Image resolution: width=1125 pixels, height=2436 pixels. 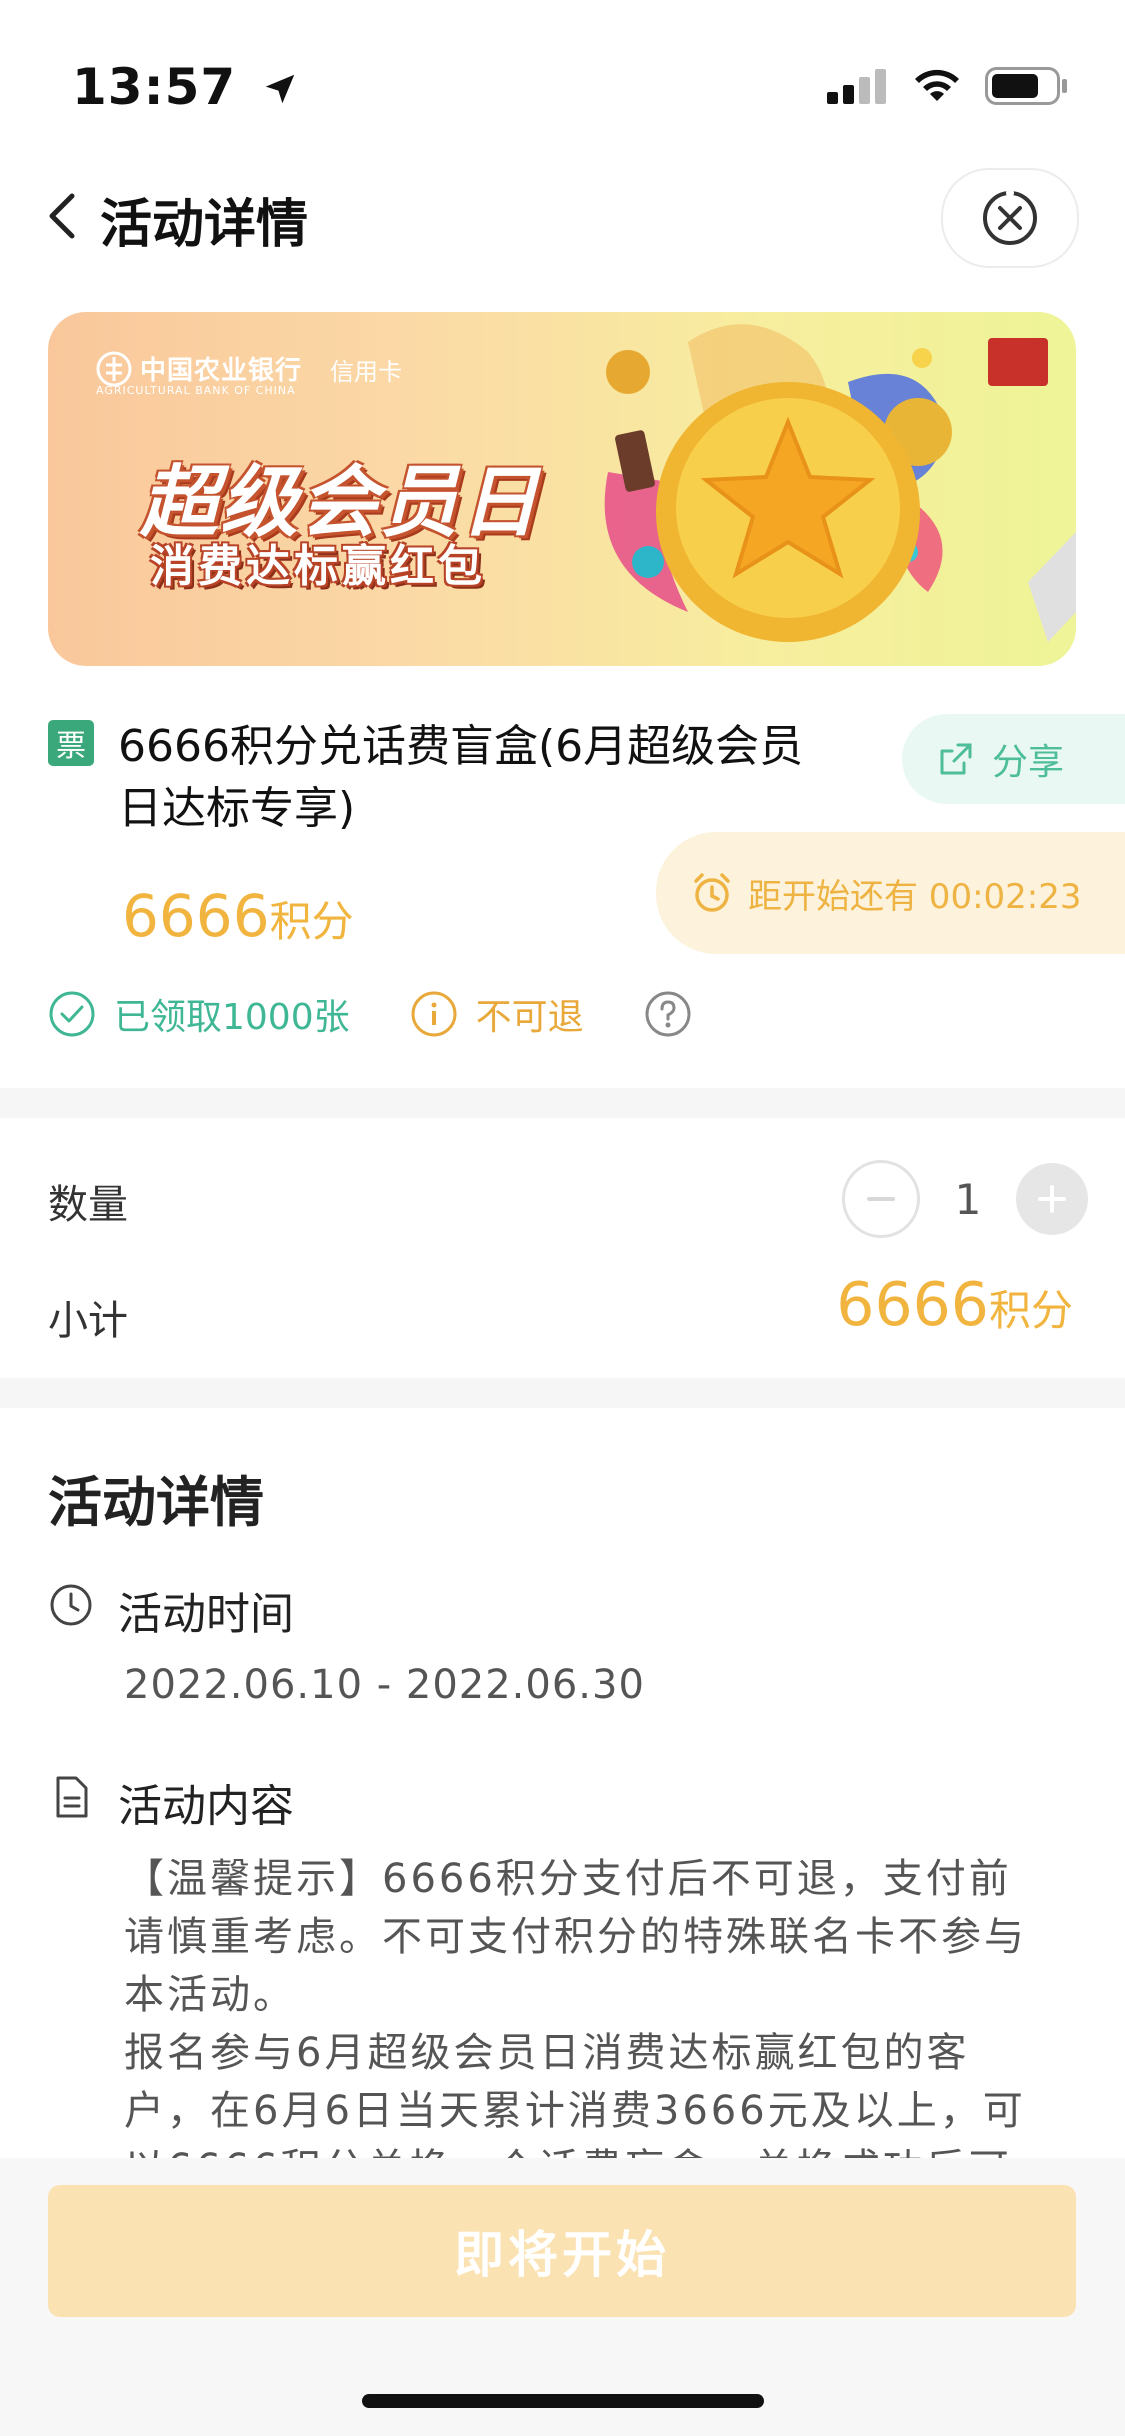 What do you see at coordinates (156, 1502) in the screenshot?
I see `details-section-title: 活动详情` at bounding box center [156, 1502].